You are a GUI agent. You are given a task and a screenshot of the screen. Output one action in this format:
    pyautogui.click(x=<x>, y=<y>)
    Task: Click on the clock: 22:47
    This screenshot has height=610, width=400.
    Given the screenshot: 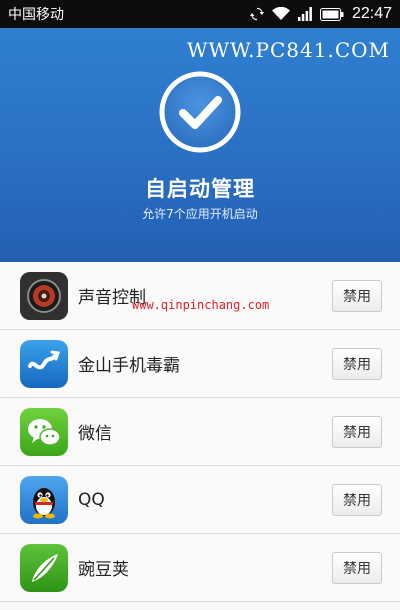 What is the action you would take?
    pyautogui.click(x=371, y=13)
    